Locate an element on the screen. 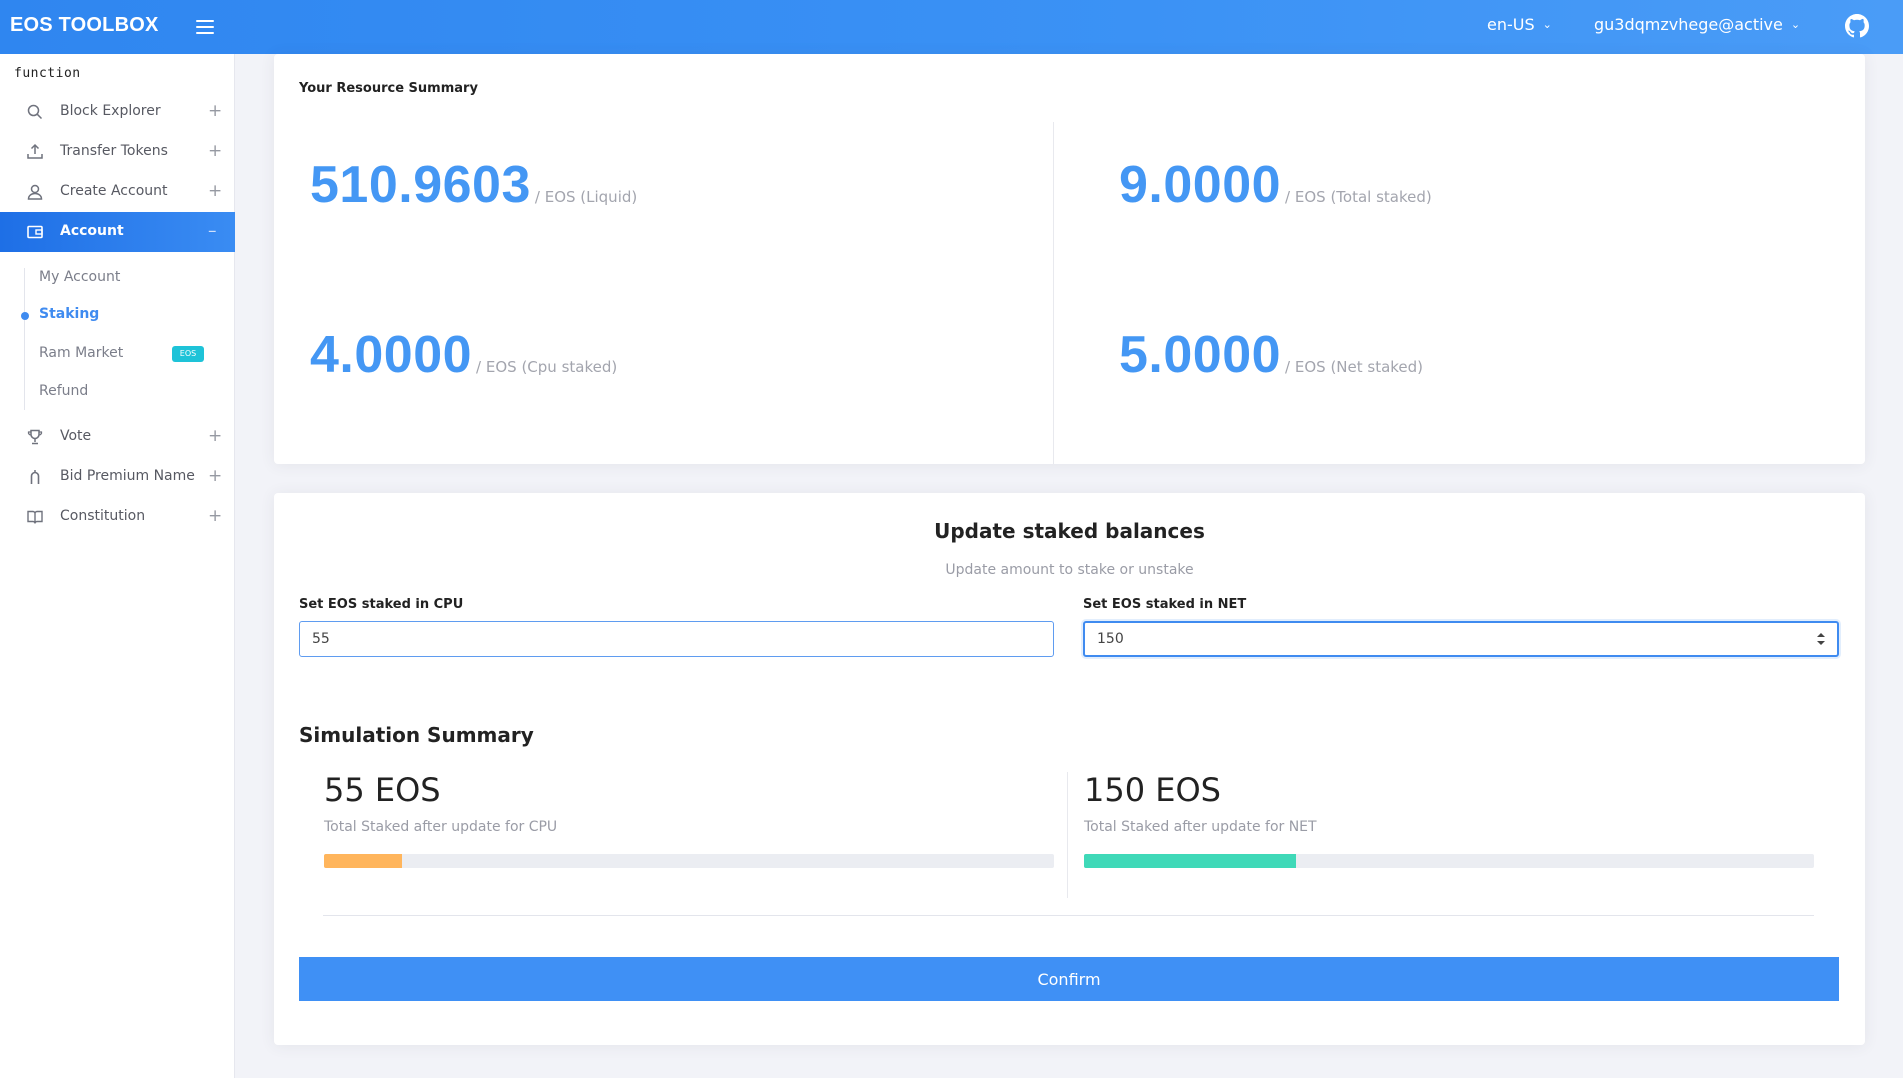 Image resolution: width=1903 pixels, height=1078 pixels. liquid-value: 510.9603 is located at coordinates (420, 185).